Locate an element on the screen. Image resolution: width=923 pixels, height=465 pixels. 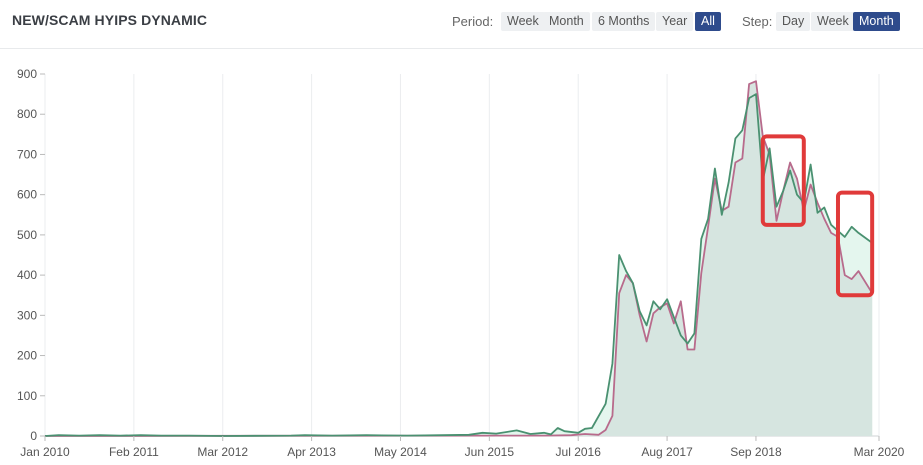
period-month-button: Month is located at coordinates (566, 21).